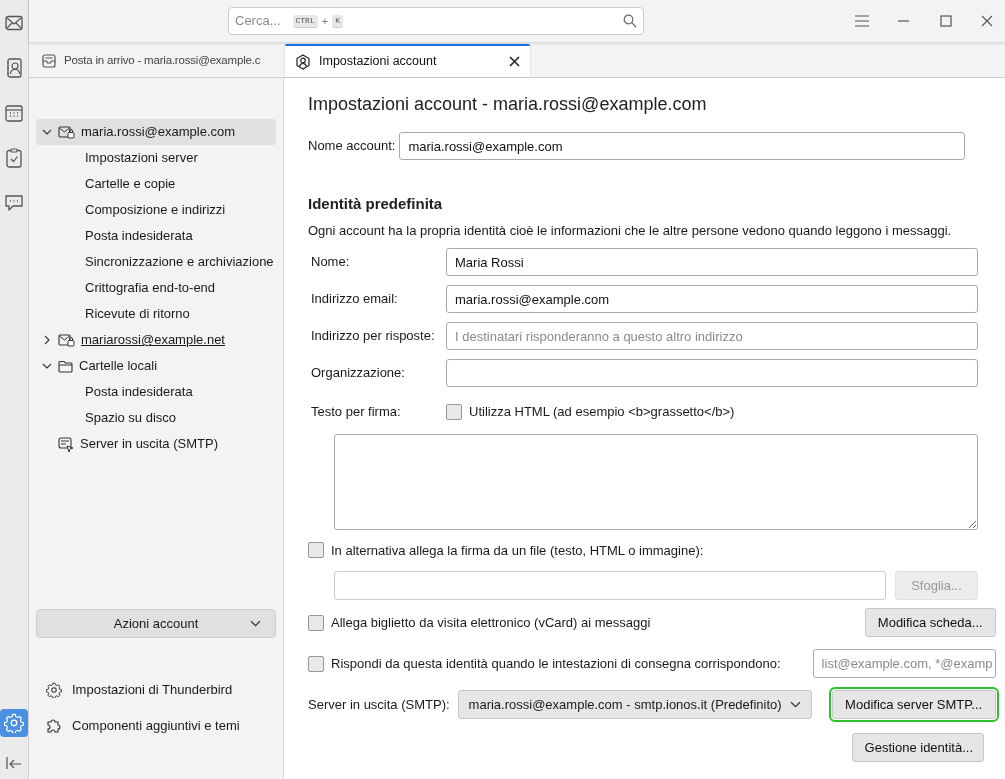 The height and width of the screenshot is (779, 1005). I want to click on tab: Impostazioni account, so click(407, 60).